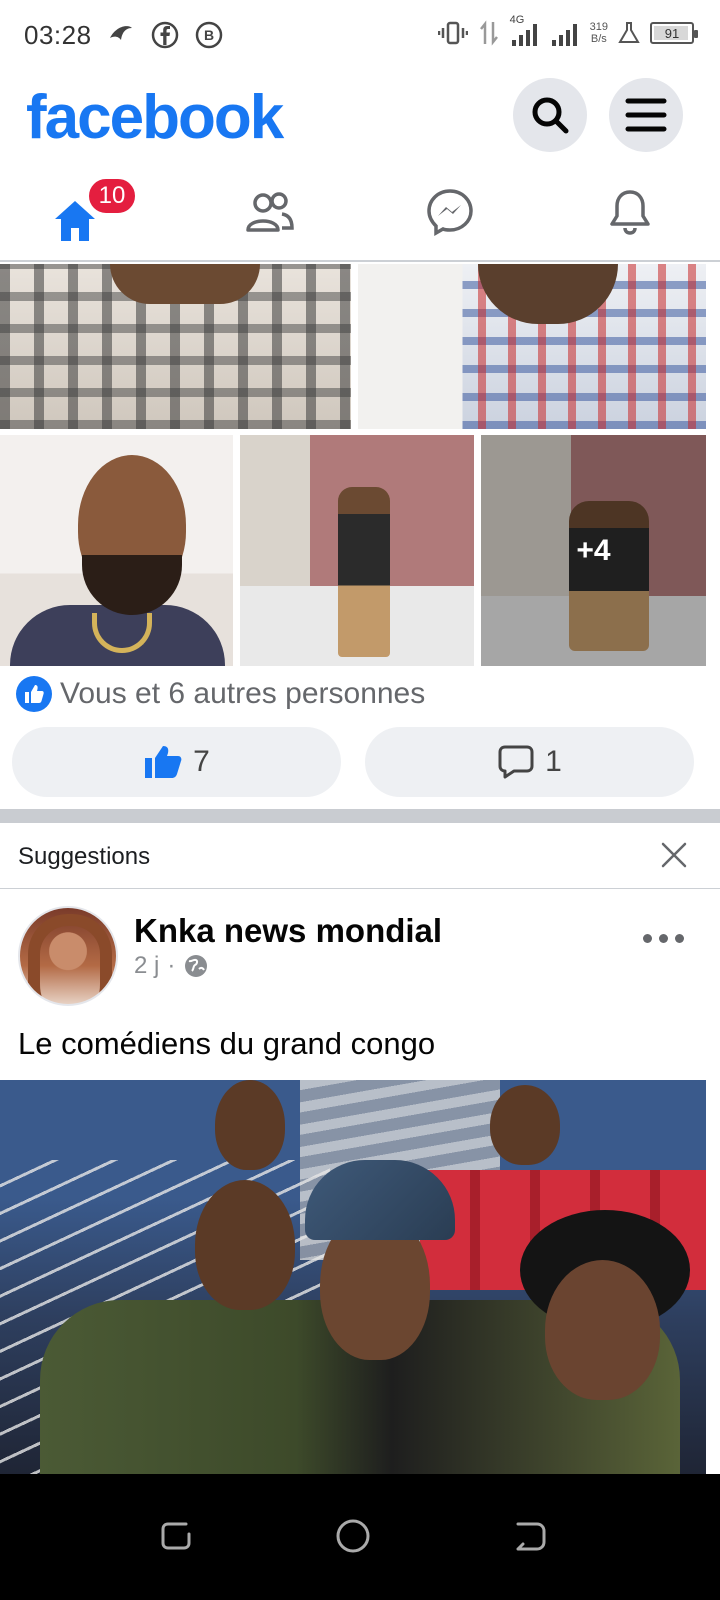 The image size is (720, 1600). I want to click on b-app-icon: B, so click(209, 35).